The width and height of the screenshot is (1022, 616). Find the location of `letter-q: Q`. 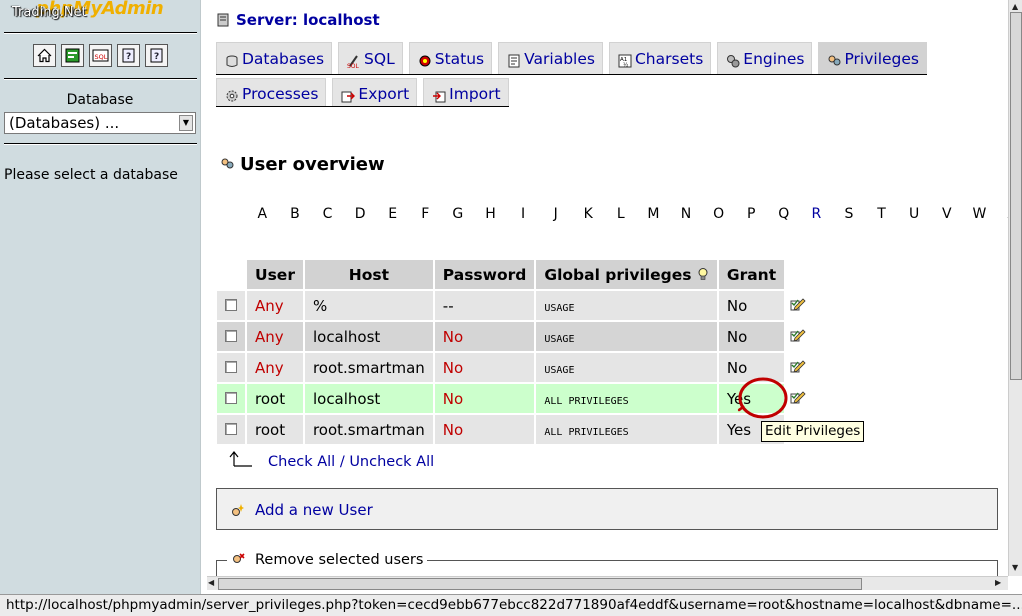

letter-q: Q is located at coordinates (784, 214).